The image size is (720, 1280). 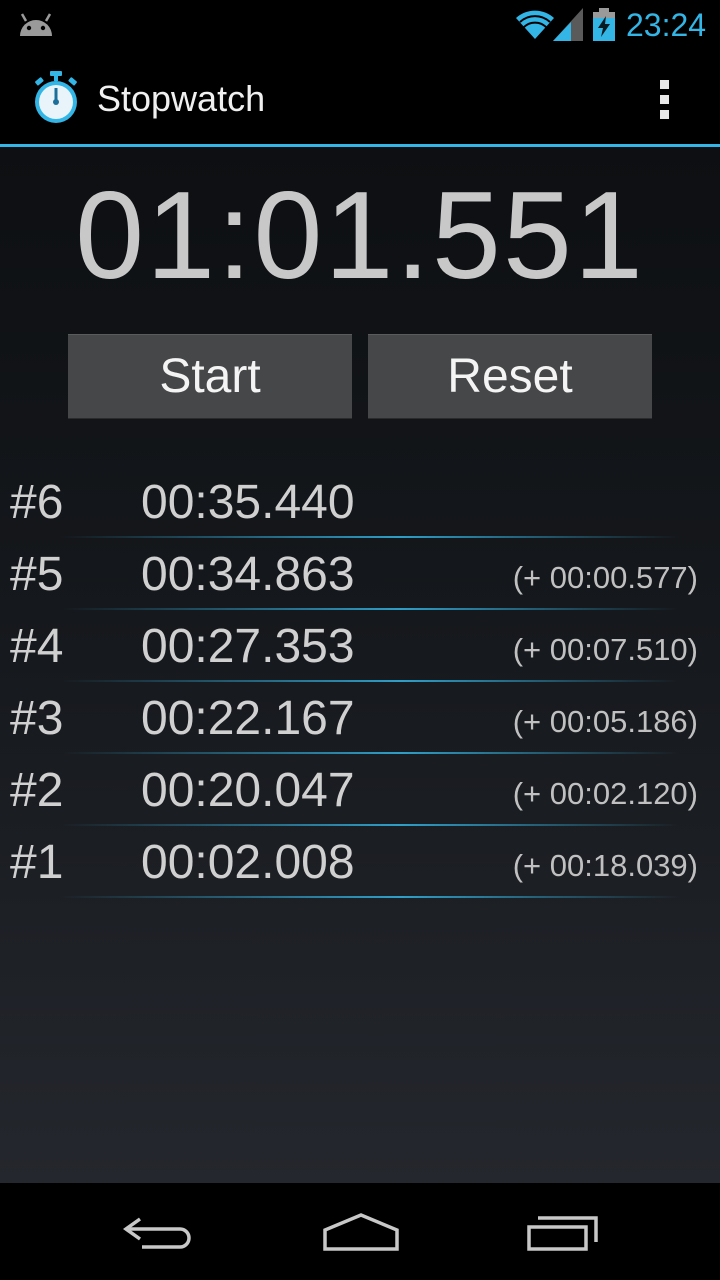 I want to click on lap-number: #6, so click(x=37, y=502).